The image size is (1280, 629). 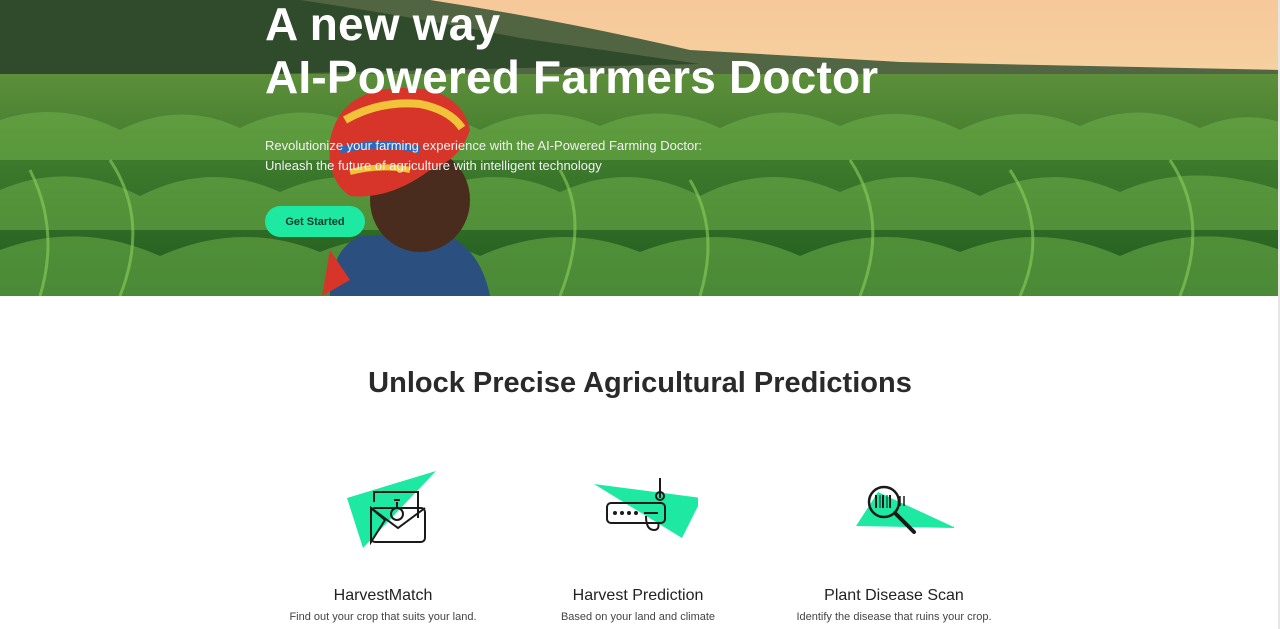 What do you see at coordinates (894, 595) in the screenshot?
I see `feature-title: Plant Disease Scan` at bounding box center [894, 595].